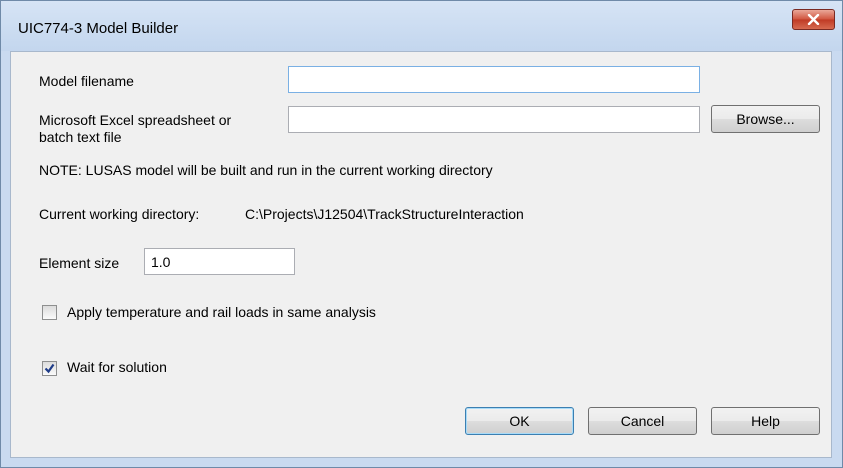 This screenshot has height=468, width=843. I want to click on ok-button: OK, so click(519, 421).